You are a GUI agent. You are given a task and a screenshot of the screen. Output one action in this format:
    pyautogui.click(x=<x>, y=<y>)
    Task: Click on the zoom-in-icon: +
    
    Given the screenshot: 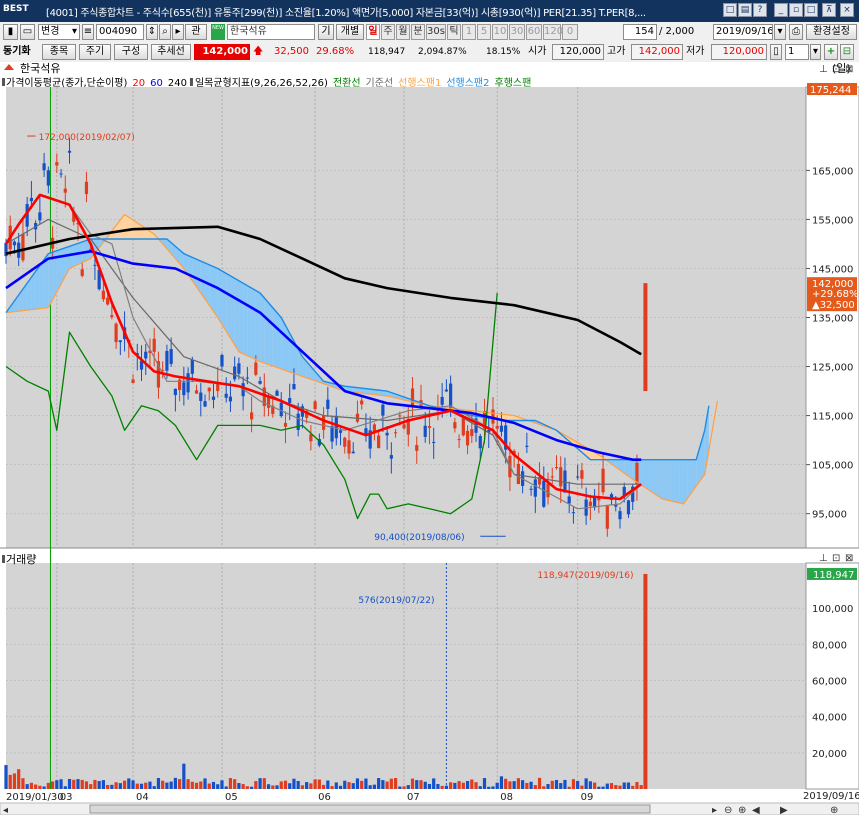 What is the action you would take?
    pyautogui.click(x=831, y=52)
    